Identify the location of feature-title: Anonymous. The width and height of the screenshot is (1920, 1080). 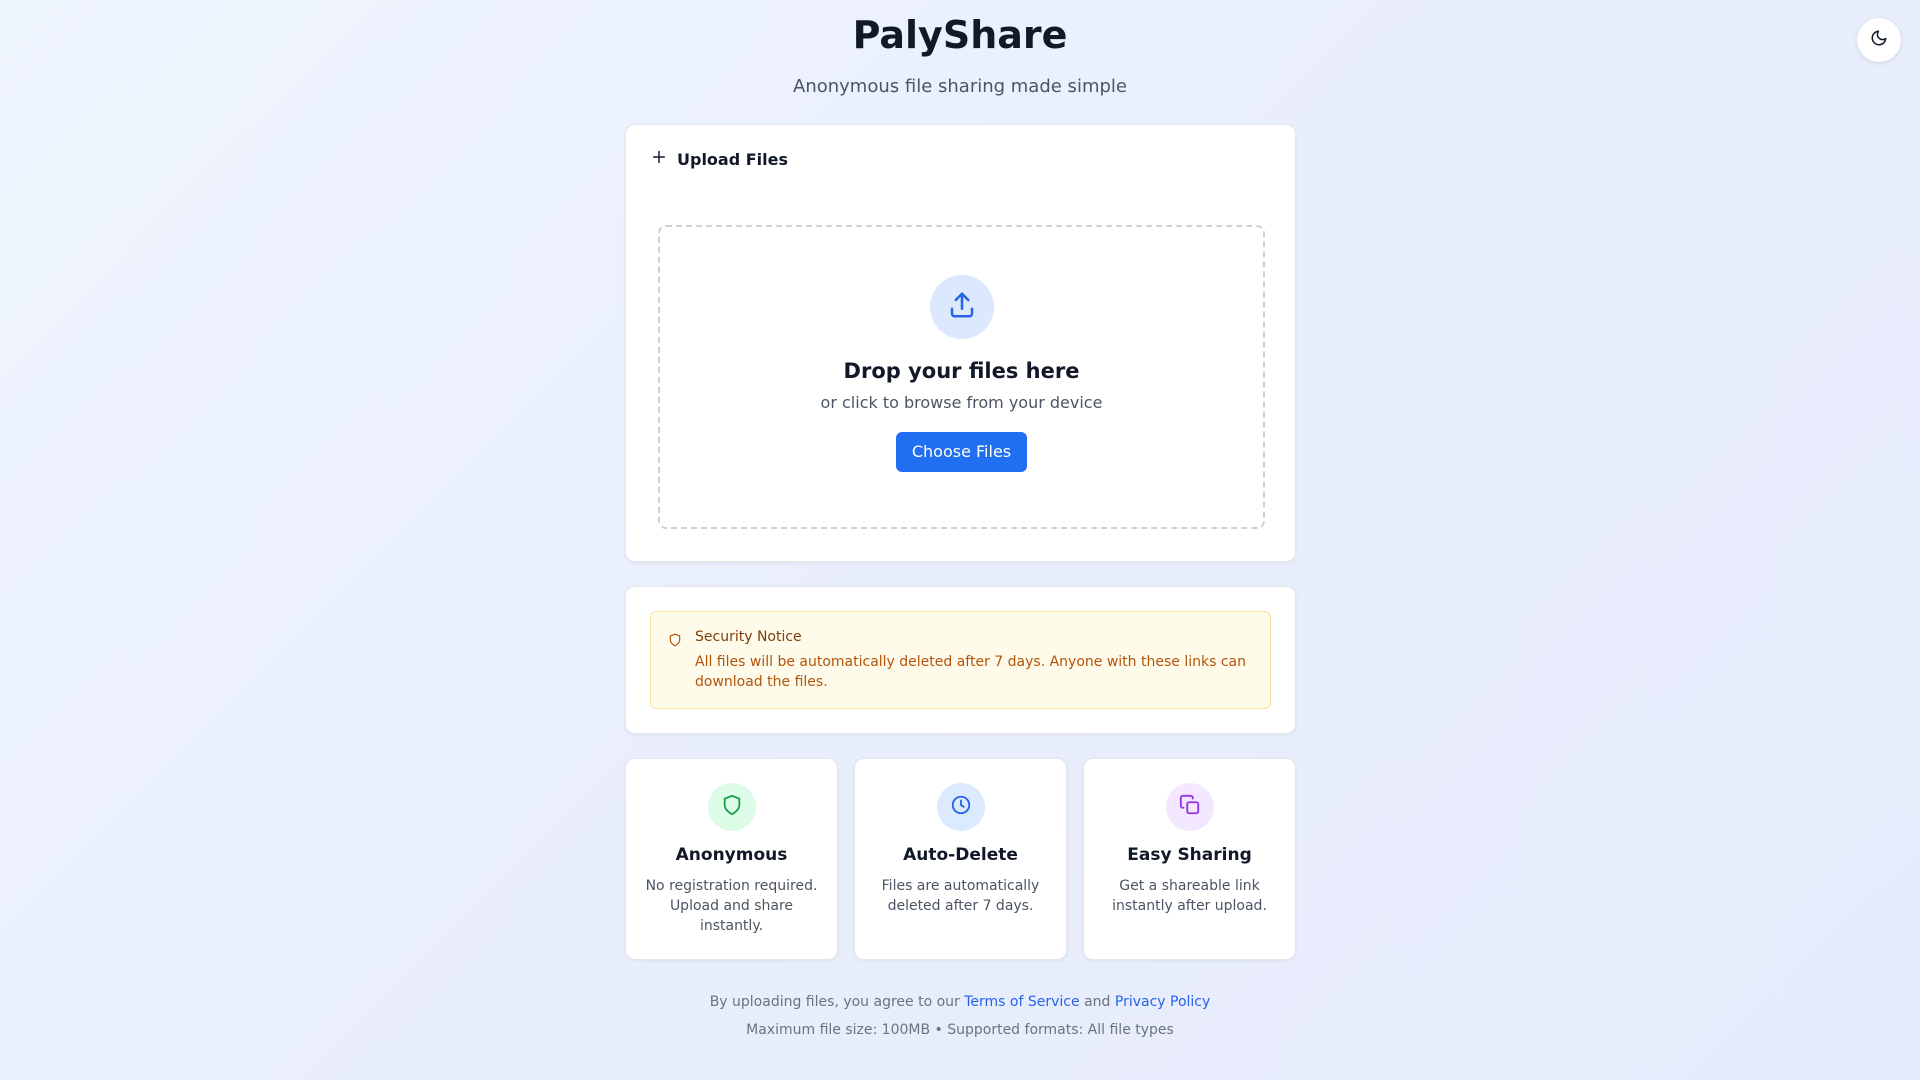
(731, 855).